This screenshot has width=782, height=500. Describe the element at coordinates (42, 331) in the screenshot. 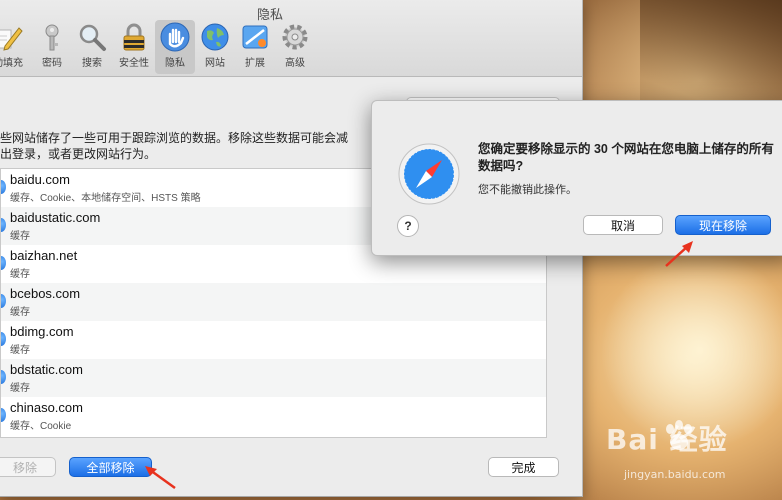

I see `site-name: bdimg.com` at that location.